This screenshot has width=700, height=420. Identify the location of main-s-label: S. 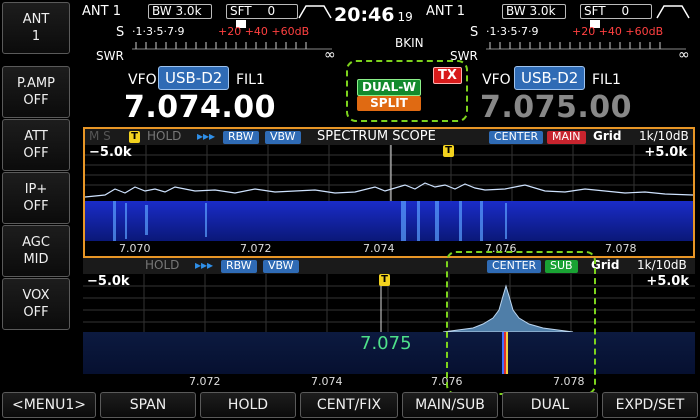
(120, 32).